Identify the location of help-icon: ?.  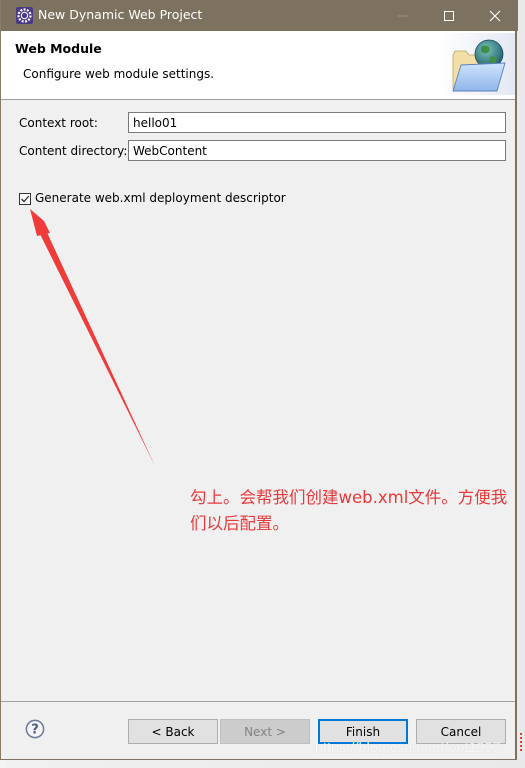
(35, 729).